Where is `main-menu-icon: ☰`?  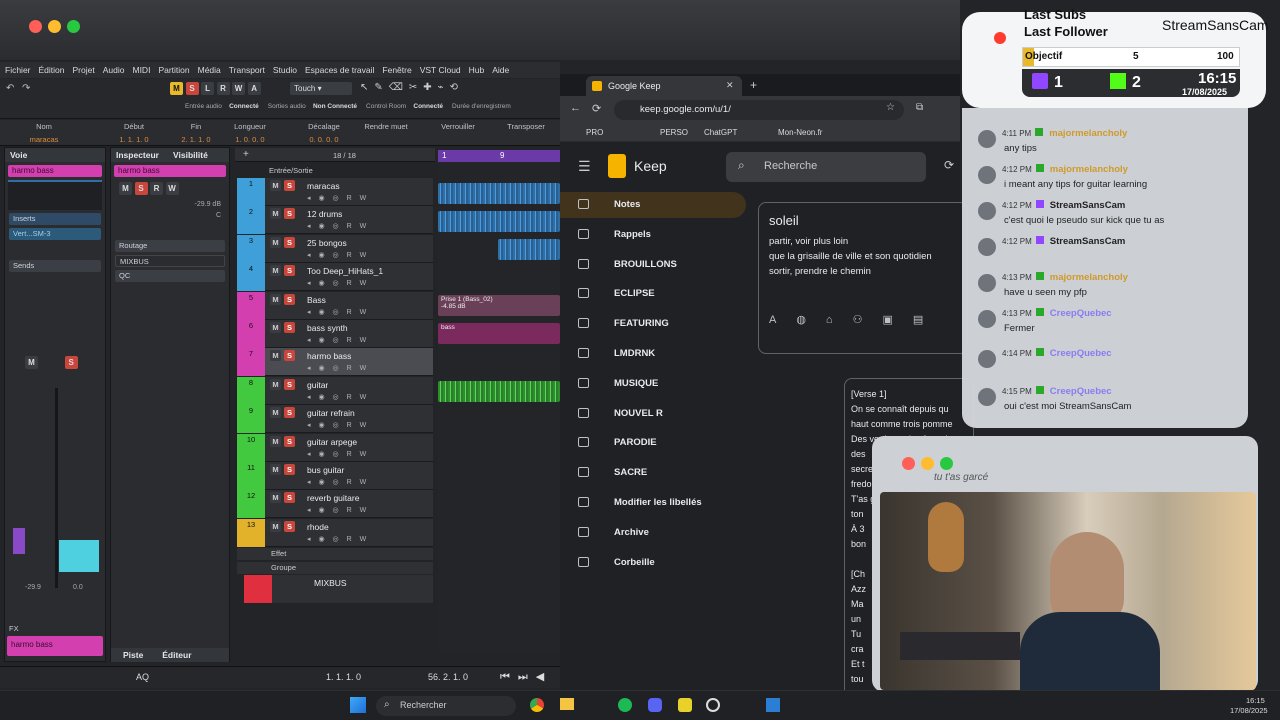
main-menu-icon: ☰ is located at coordinates (584, 166).